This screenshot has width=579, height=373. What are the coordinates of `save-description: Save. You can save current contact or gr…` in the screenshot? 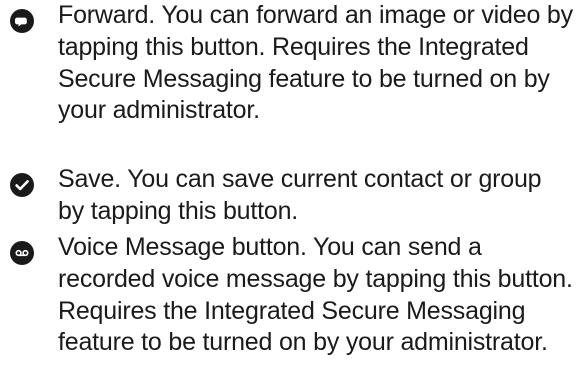 It's located at (300, 195).